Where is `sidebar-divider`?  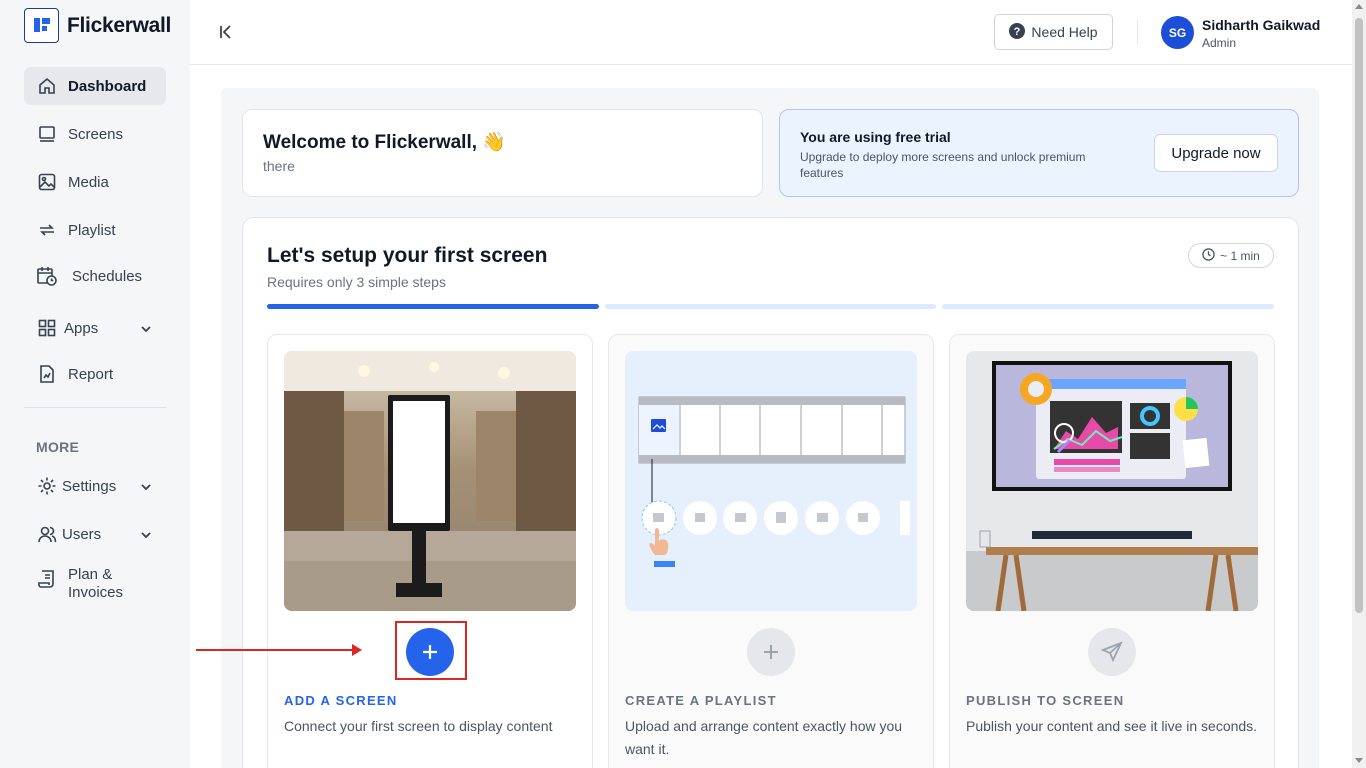 sidebar-divider is located at coordinates (95, 407).